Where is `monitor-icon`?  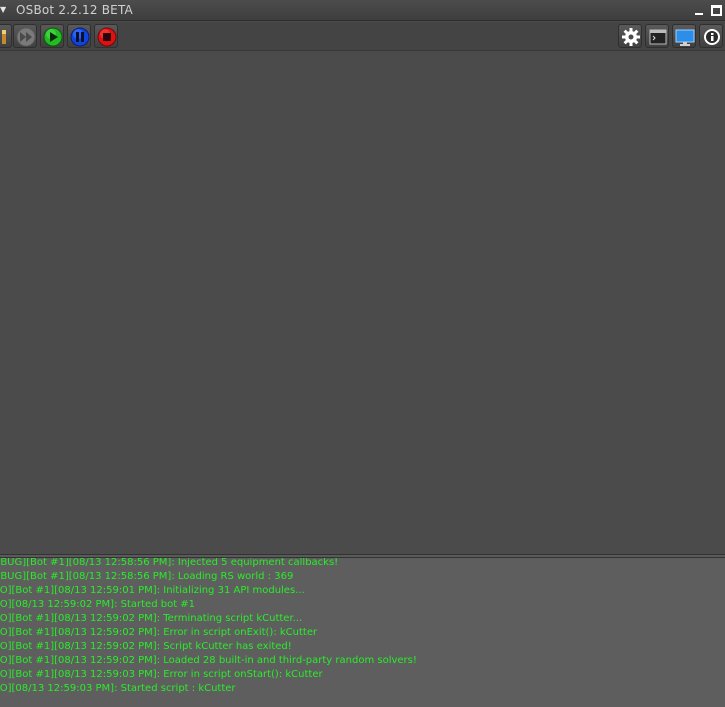
monitor-icon is located at coordinates (685, 37).